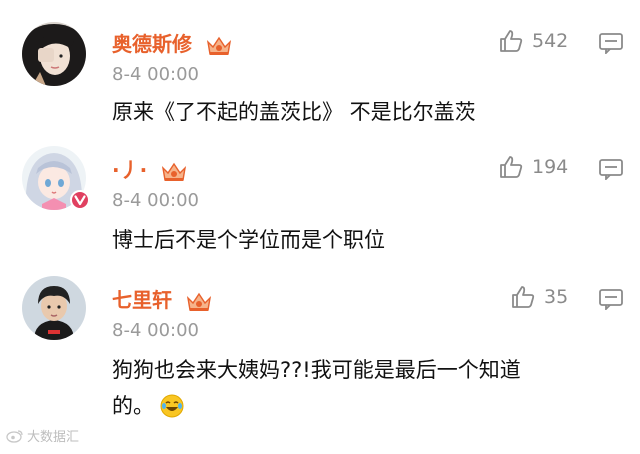 This screenshot has height=454, width=640. I want to click on username: ·丿·, so click(150, 169).